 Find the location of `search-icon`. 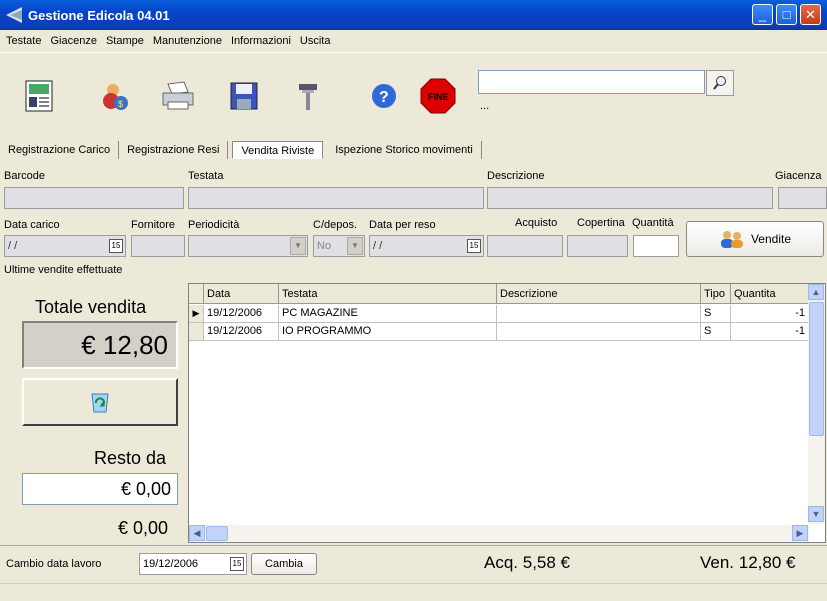

search-icon is located at coordinates (719, 83).